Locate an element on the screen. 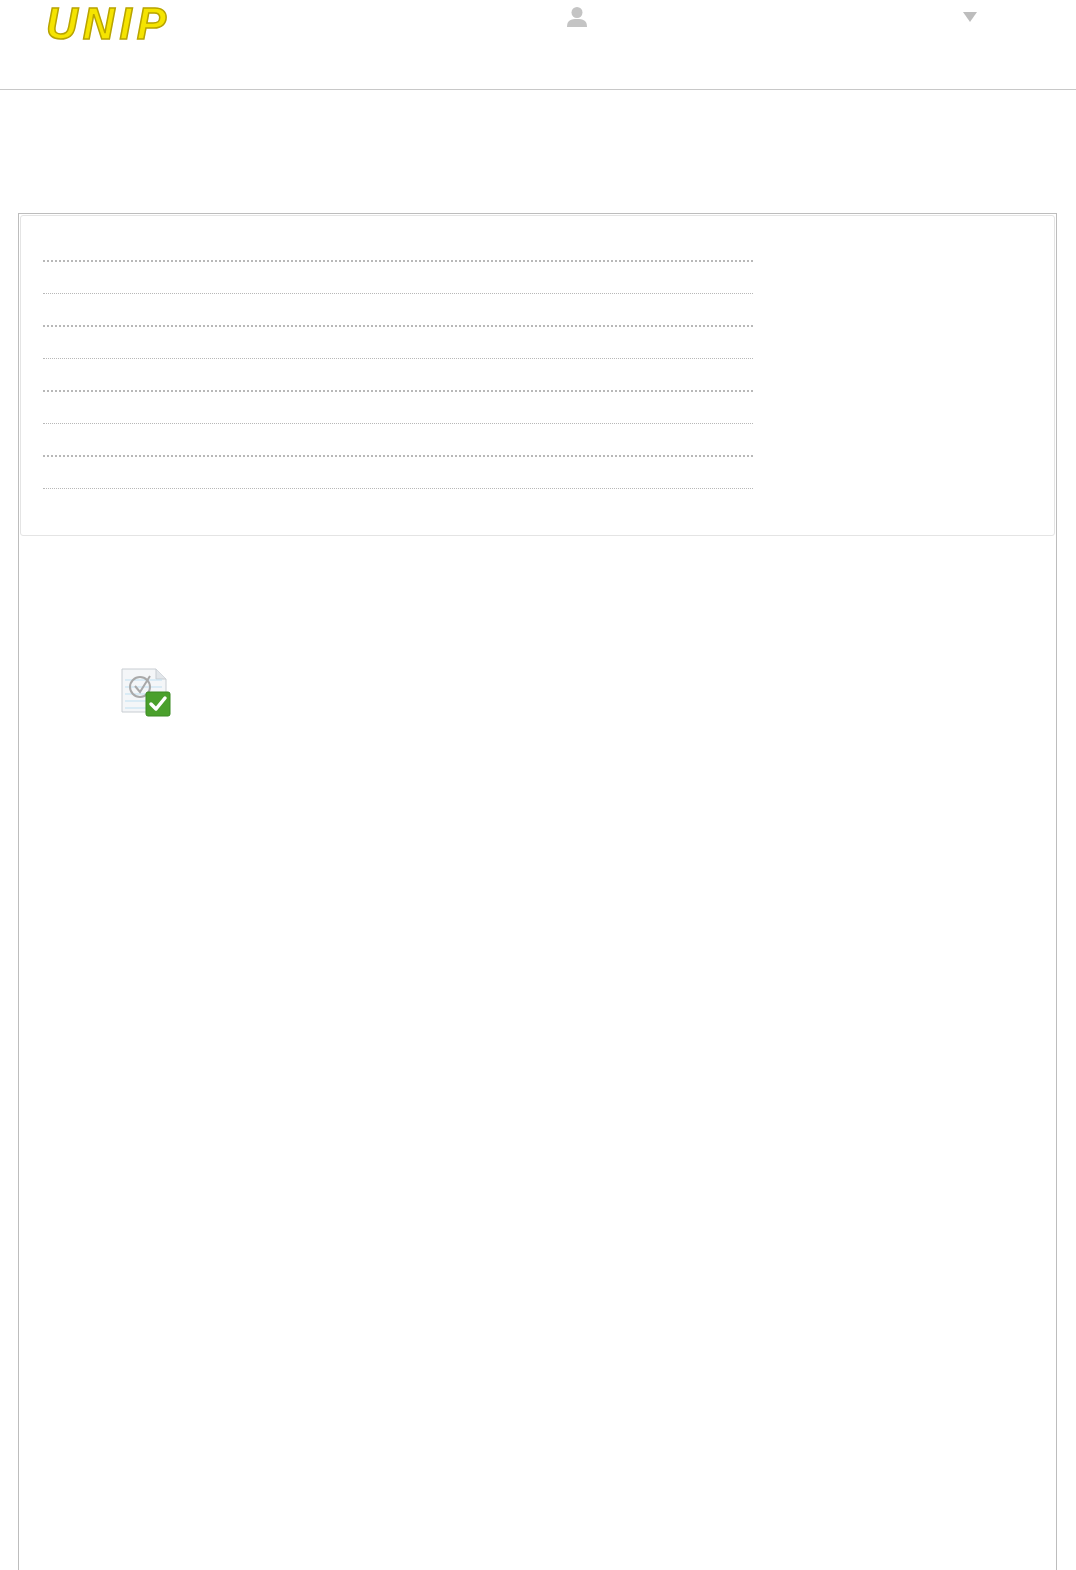 The width and height of the screenshot is (1076, 1570). logo: UNIP is located at coordinates (109, 24).